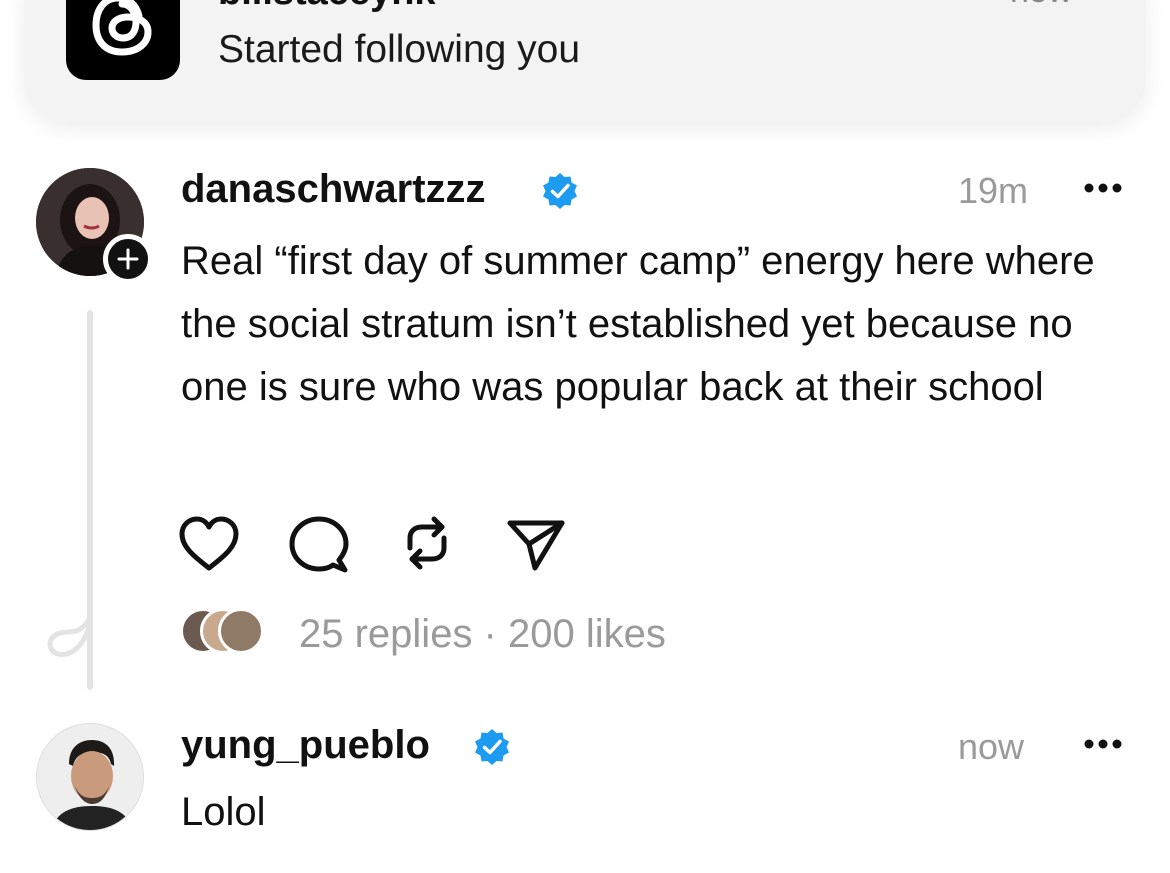  I want to click on notification-time: now, so click(1041, 5).